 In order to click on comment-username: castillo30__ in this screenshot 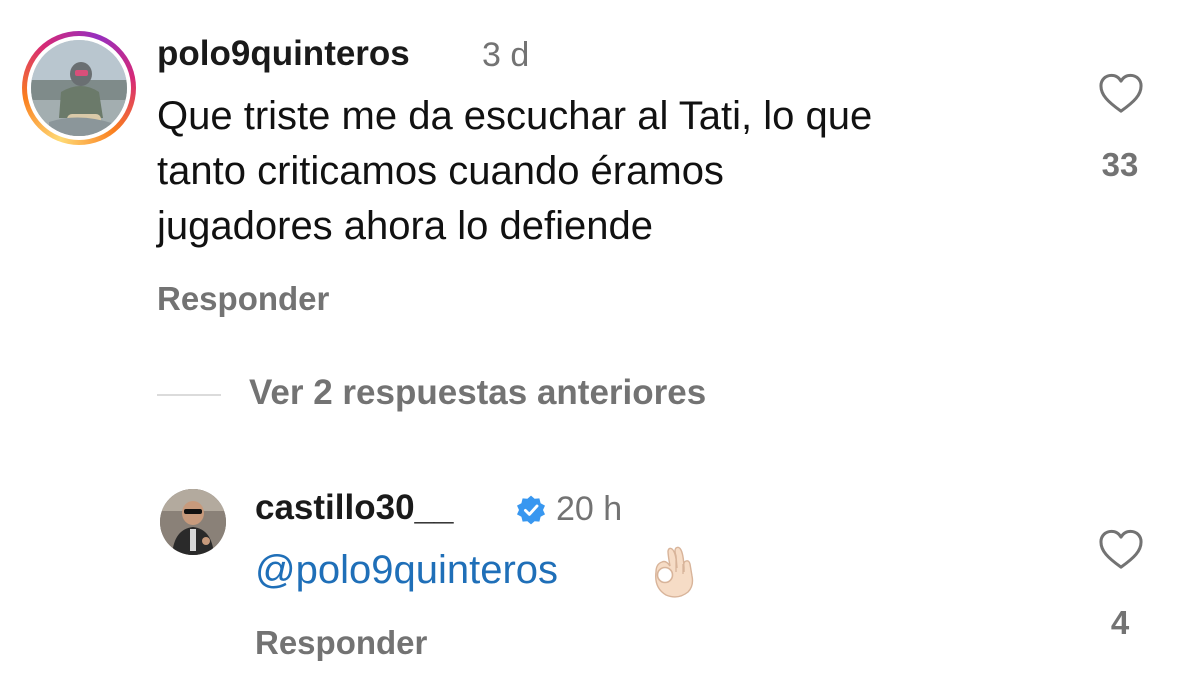, I will do `click(354, 508)`.